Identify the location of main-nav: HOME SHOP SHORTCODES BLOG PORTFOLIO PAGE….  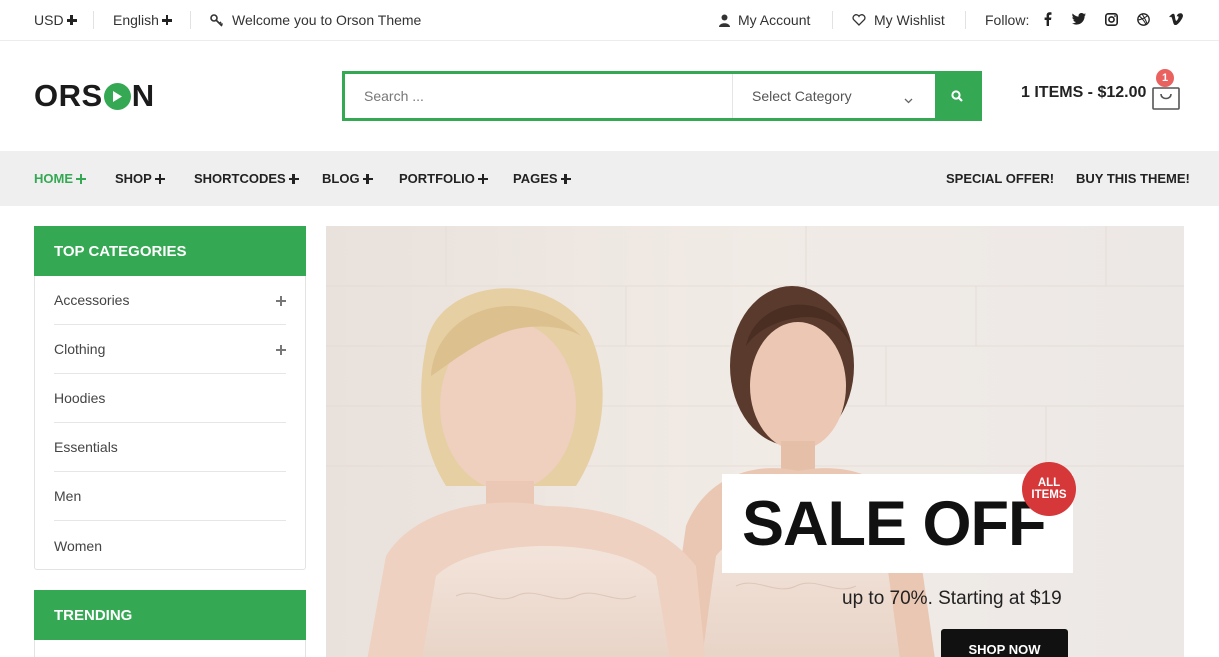
(609, 178).